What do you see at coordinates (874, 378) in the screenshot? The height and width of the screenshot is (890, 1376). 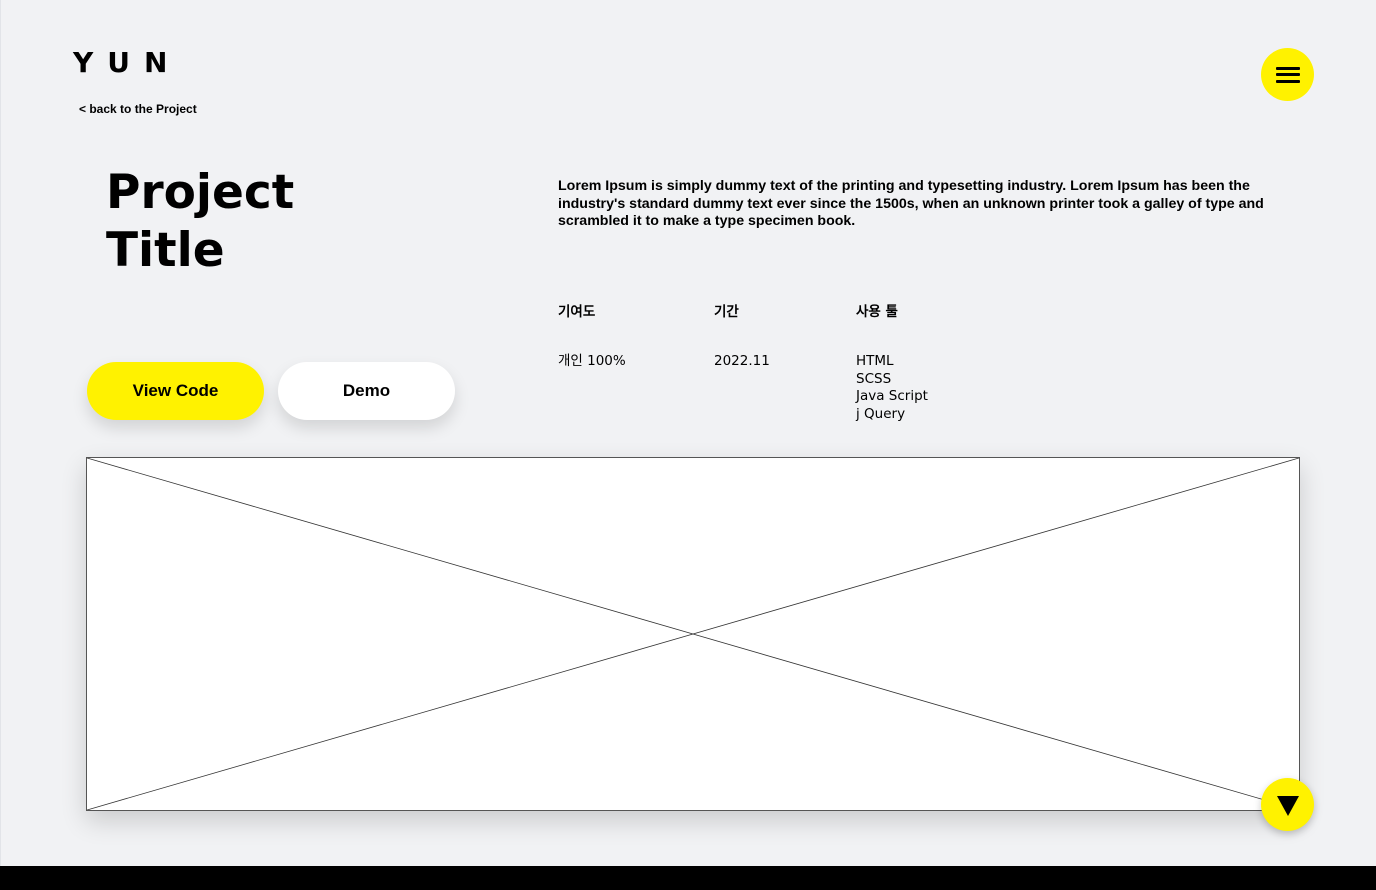 I see `tool-item: SCSS` at bounding box center [874, 378].